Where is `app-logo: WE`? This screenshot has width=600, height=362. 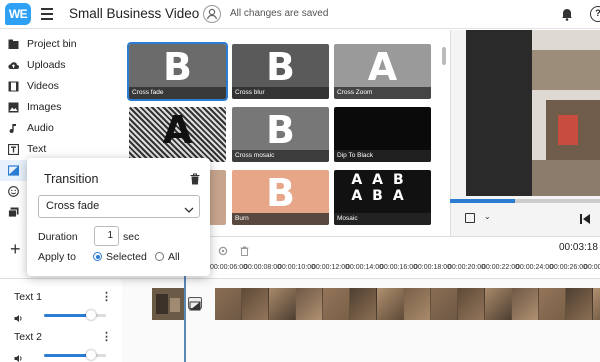 app-logo: WE is located at coordinates (18, 14).